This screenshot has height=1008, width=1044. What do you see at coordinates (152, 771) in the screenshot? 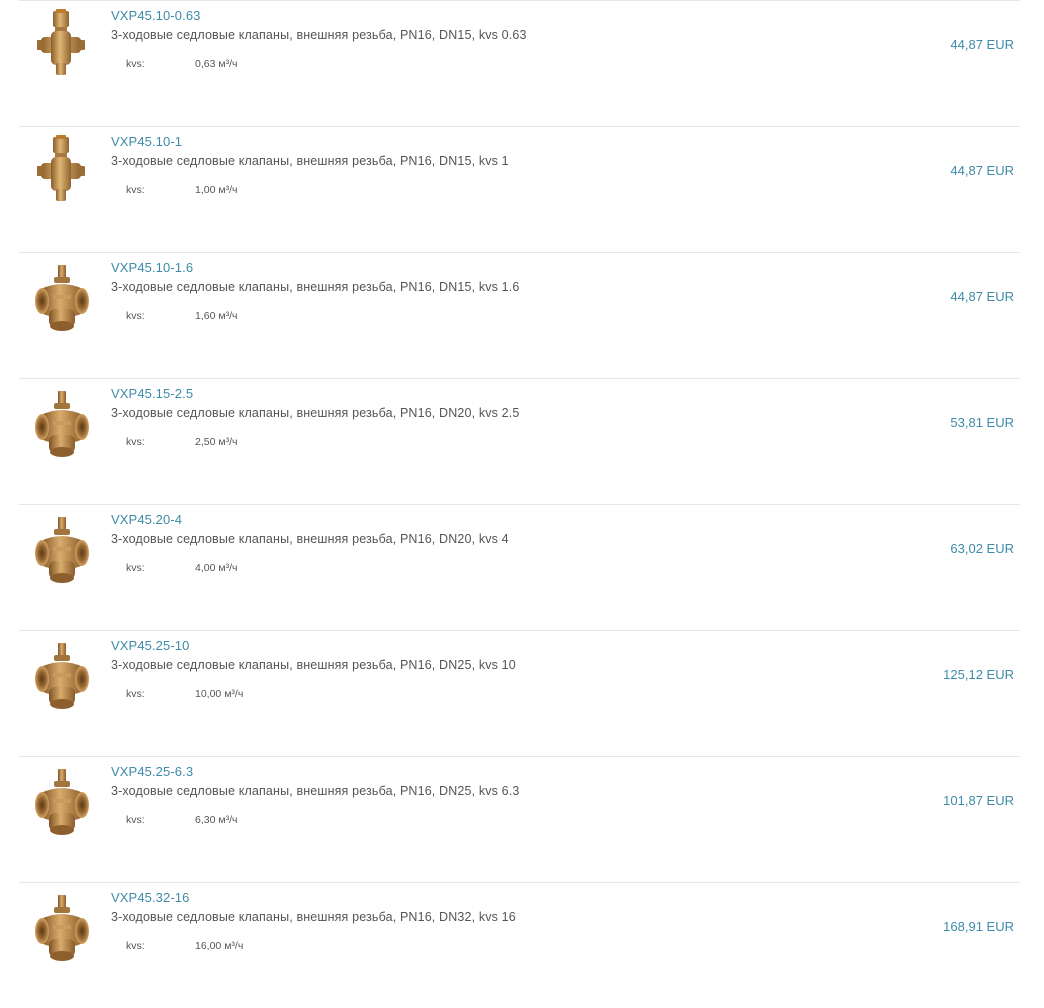
I see `product-name-link: VXP45.25-6.3` at bounding box center [152, 771].